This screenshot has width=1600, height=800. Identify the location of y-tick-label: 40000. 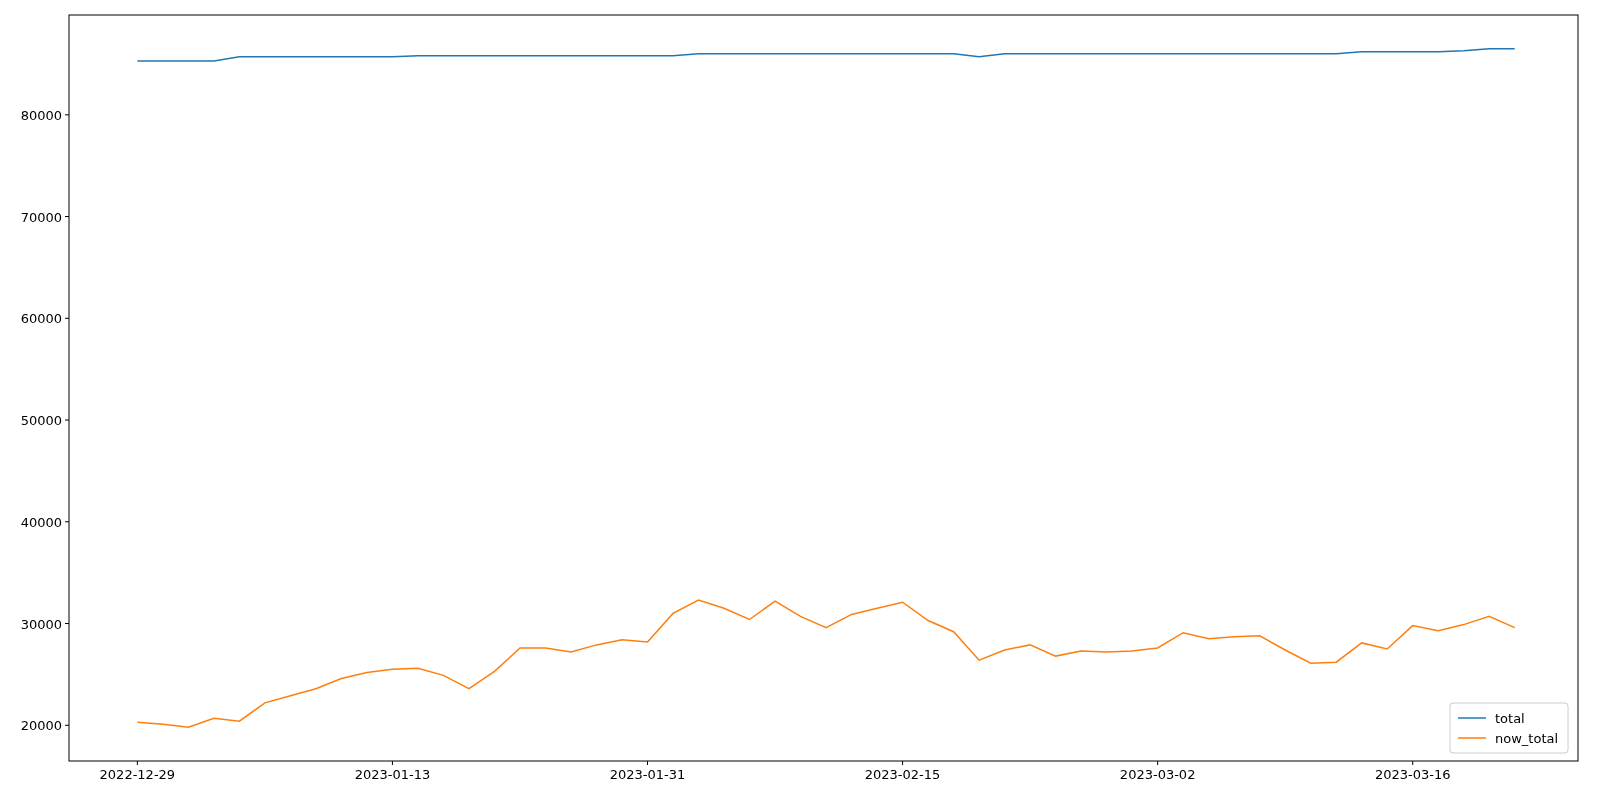
(41, 522).